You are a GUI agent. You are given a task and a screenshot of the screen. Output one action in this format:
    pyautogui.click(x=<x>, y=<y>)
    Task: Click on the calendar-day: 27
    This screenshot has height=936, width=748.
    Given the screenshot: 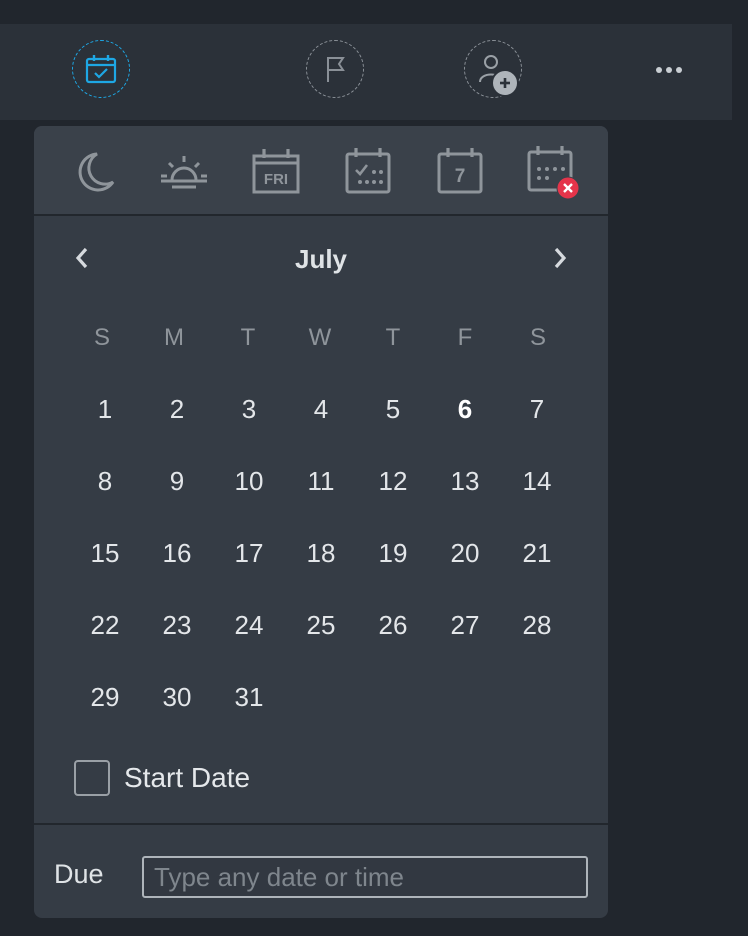 What is the action you would take?
    pyautogui.click(x=465, y=625)
    